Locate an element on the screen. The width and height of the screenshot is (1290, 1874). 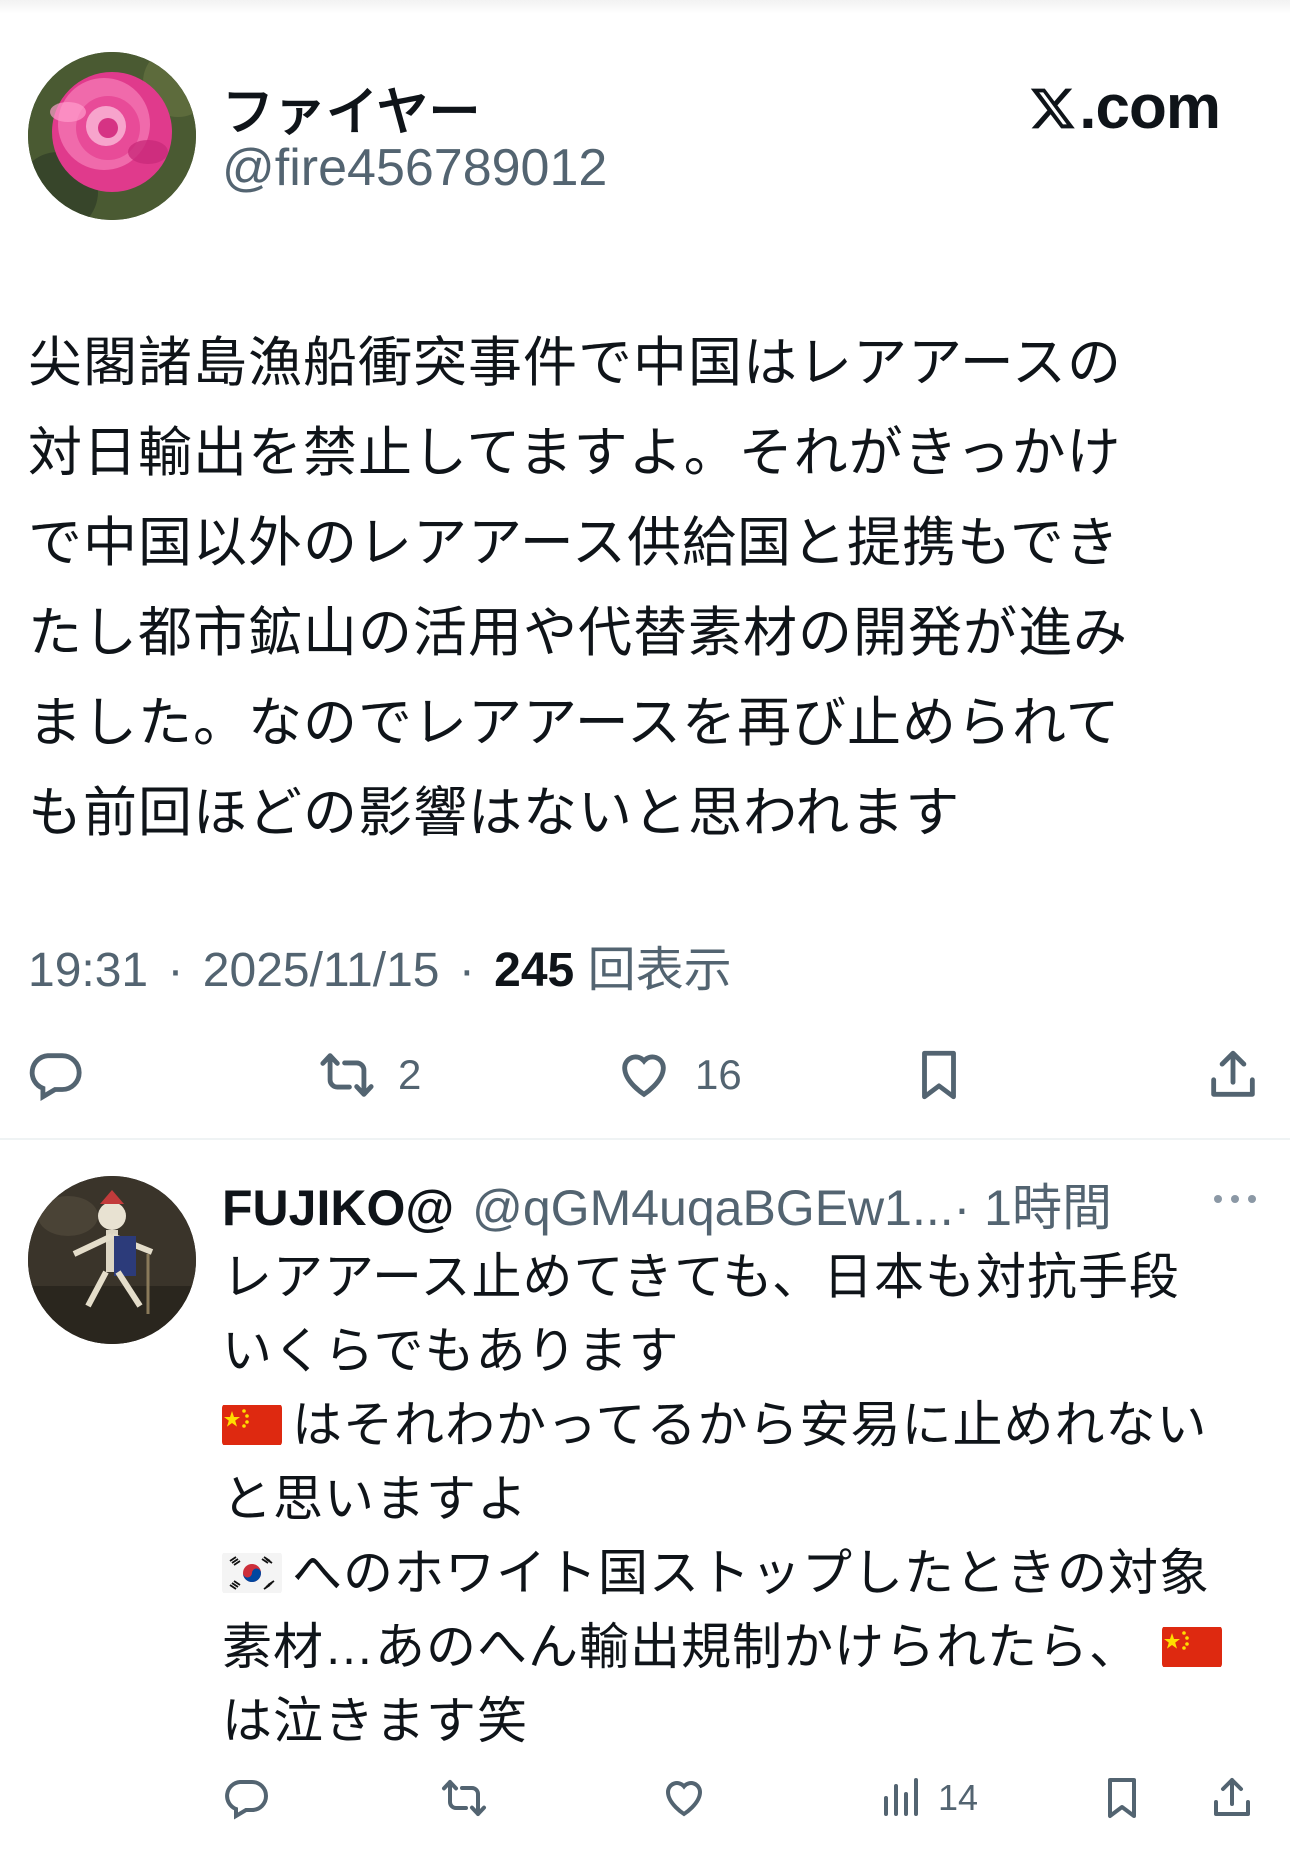
brand-suffix: .com is located at coordinates (1150, 107).